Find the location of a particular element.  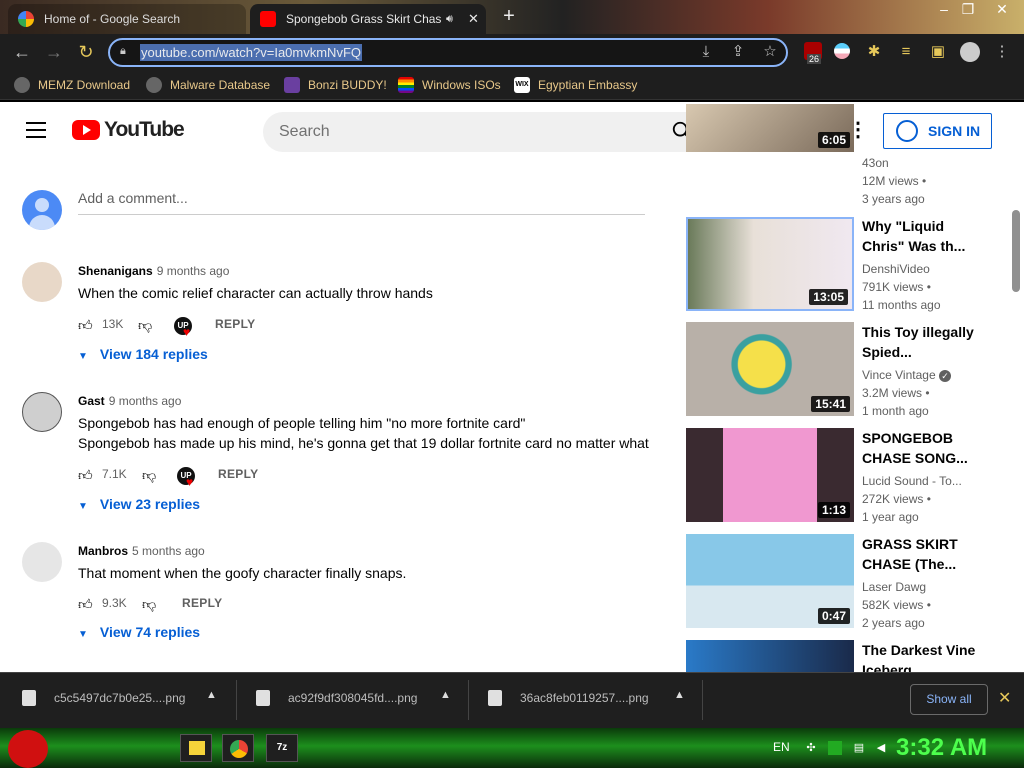

extensions-puzzle-icon: ✱ is located at coordinates (874, 52).